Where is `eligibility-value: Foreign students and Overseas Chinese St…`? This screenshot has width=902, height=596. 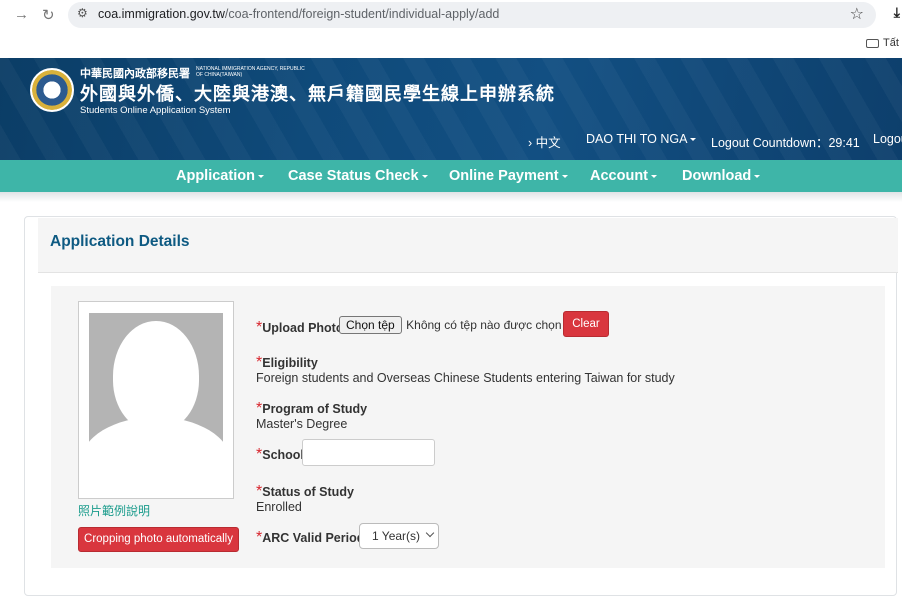 eligibility-value: Foreign students and Overseas Chinese St… is located at coordinates (465, 378).